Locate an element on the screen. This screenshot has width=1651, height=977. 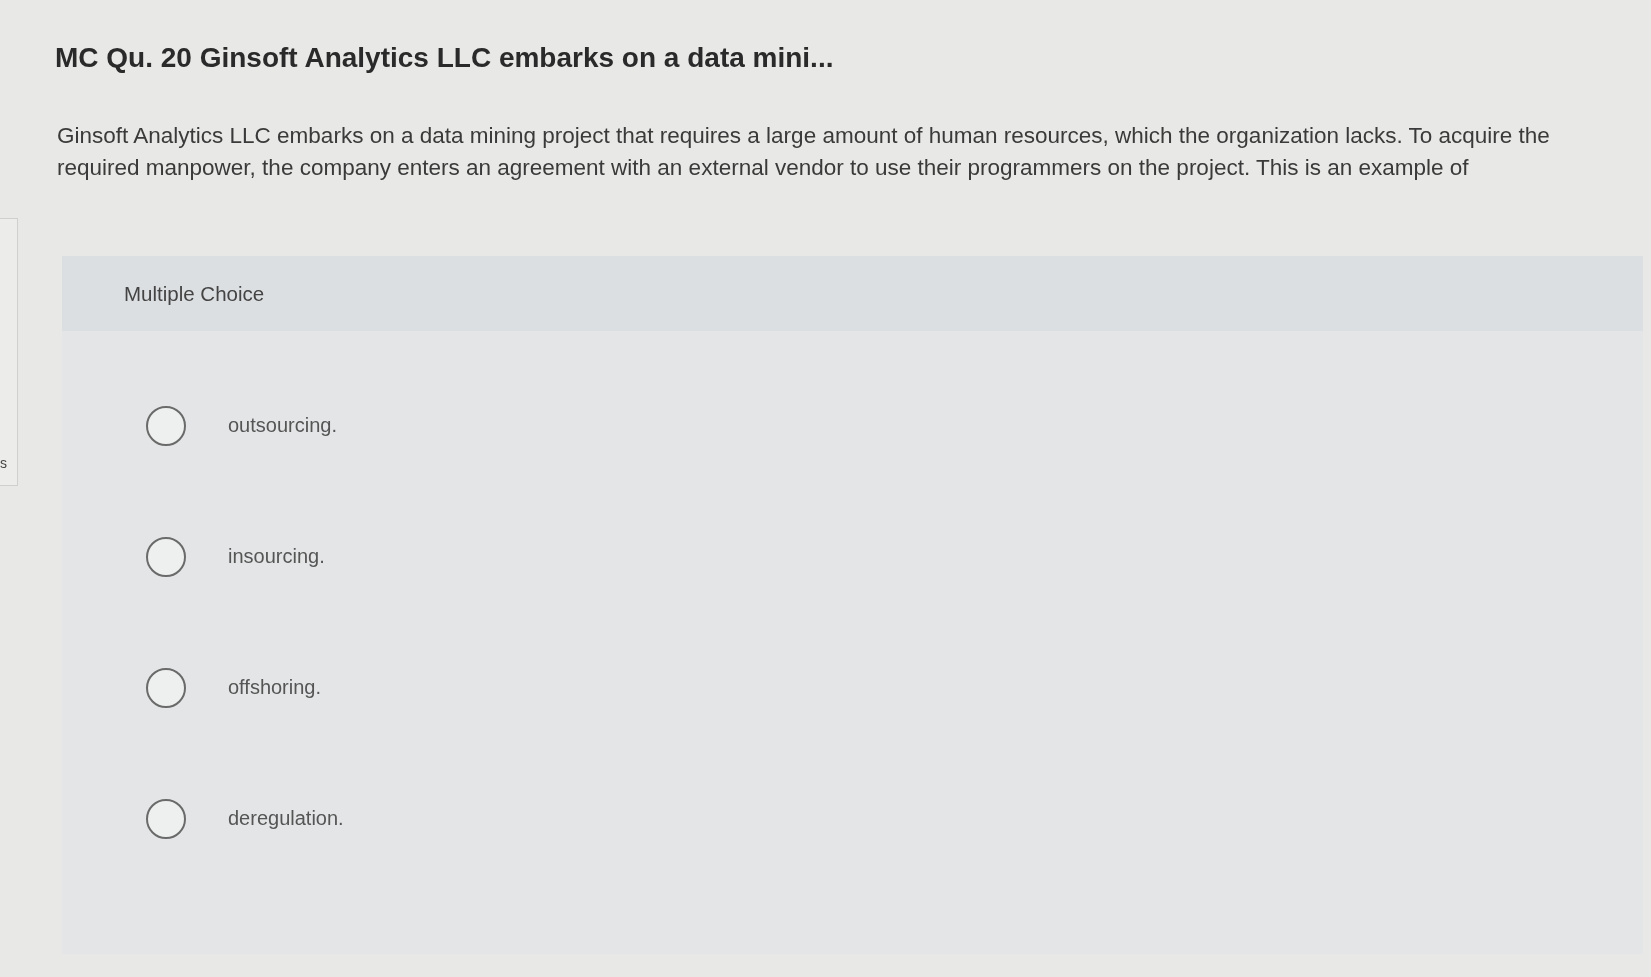
choice-label: insourcing. is located at coordinates (276, 556).